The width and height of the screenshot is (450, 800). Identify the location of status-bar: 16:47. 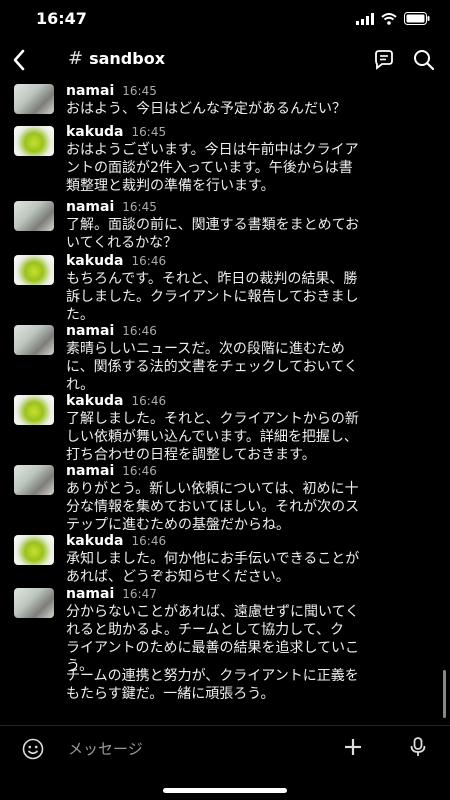
(225, 20).